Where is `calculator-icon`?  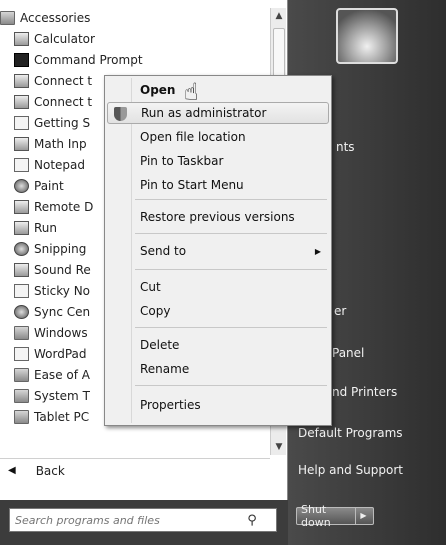
calculator-icon is located at coordinates (21, 39).